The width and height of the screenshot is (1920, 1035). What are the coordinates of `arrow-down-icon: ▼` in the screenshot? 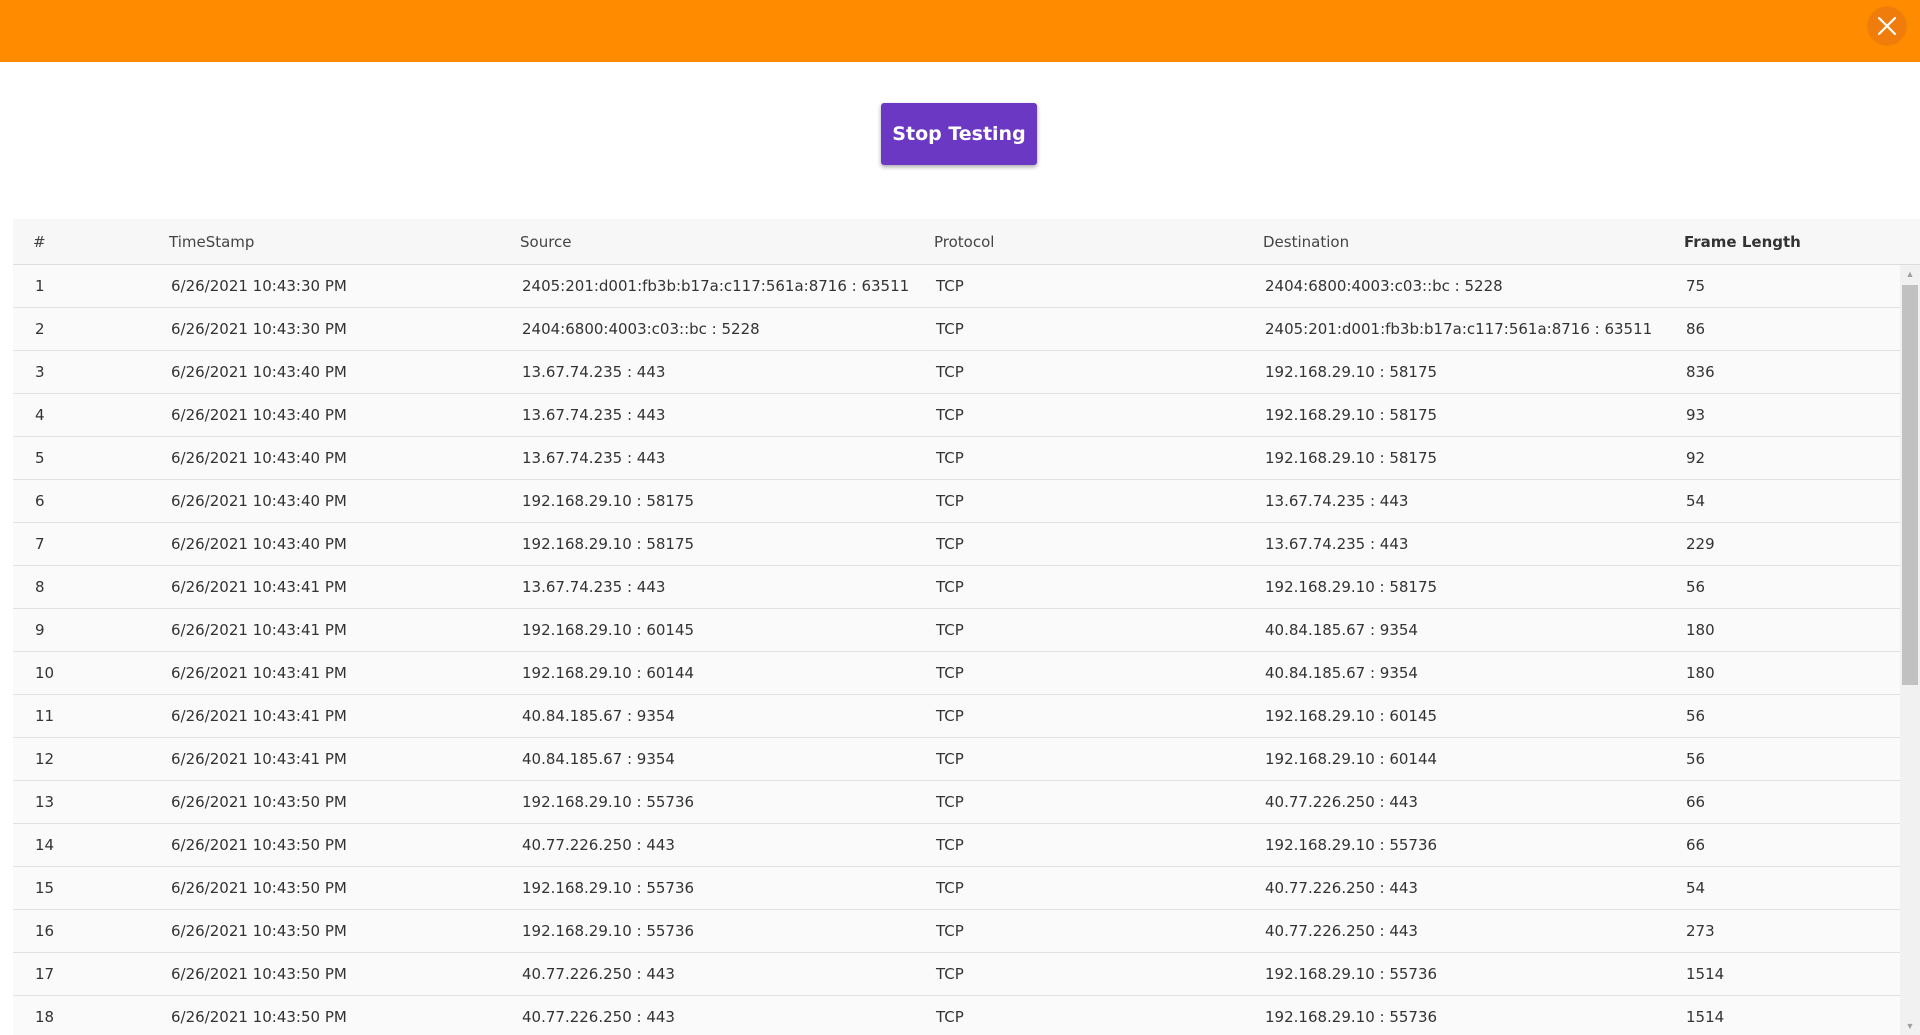 It's located at (1910, 1026).